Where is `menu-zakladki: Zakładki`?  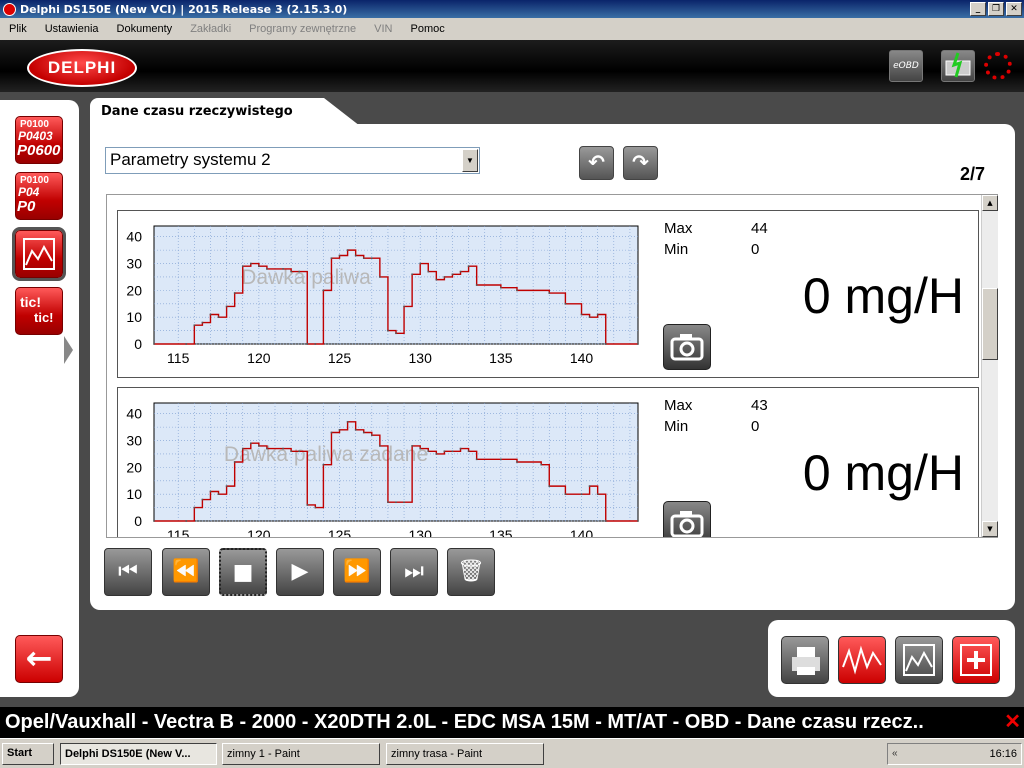
menu-zakladki: Zakładki is located at coordinates (211, 29).